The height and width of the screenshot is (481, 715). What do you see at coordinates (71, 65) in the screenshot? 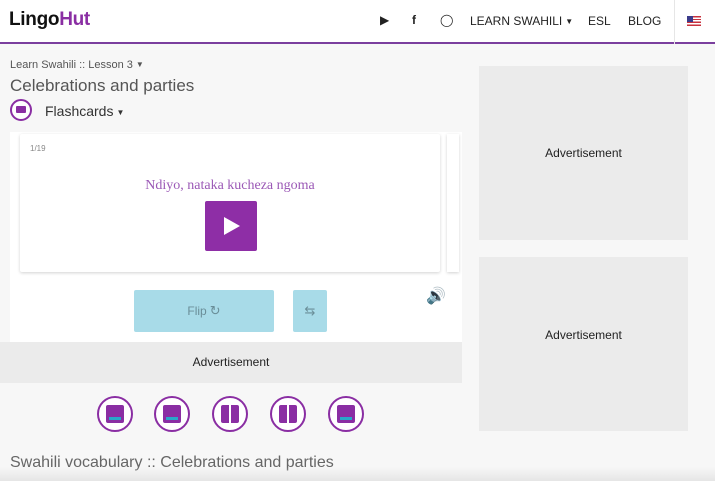
I see `breadcrumb-label: Learn Swahili :: Lesson 3` at bounding box center [71, 65].